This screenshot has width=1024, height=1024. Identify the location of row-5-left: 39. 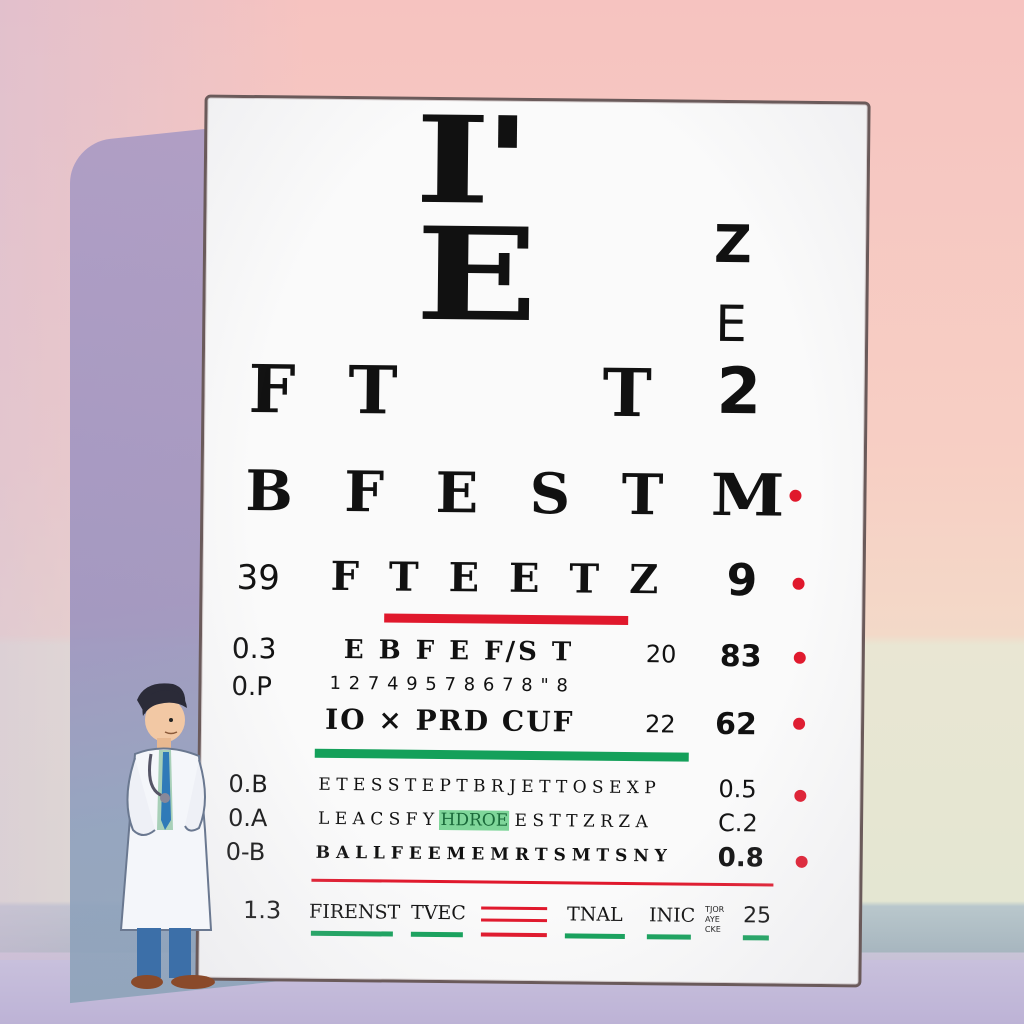
(258, 578).